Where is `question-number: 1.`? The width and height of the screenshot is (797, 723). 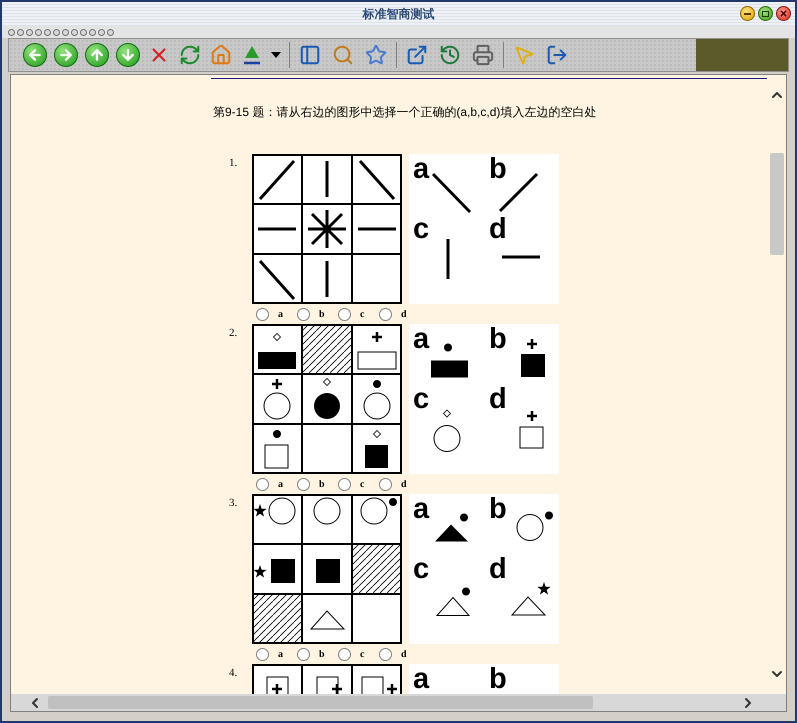 question-number: 1. is located at coordinates (233, 163).